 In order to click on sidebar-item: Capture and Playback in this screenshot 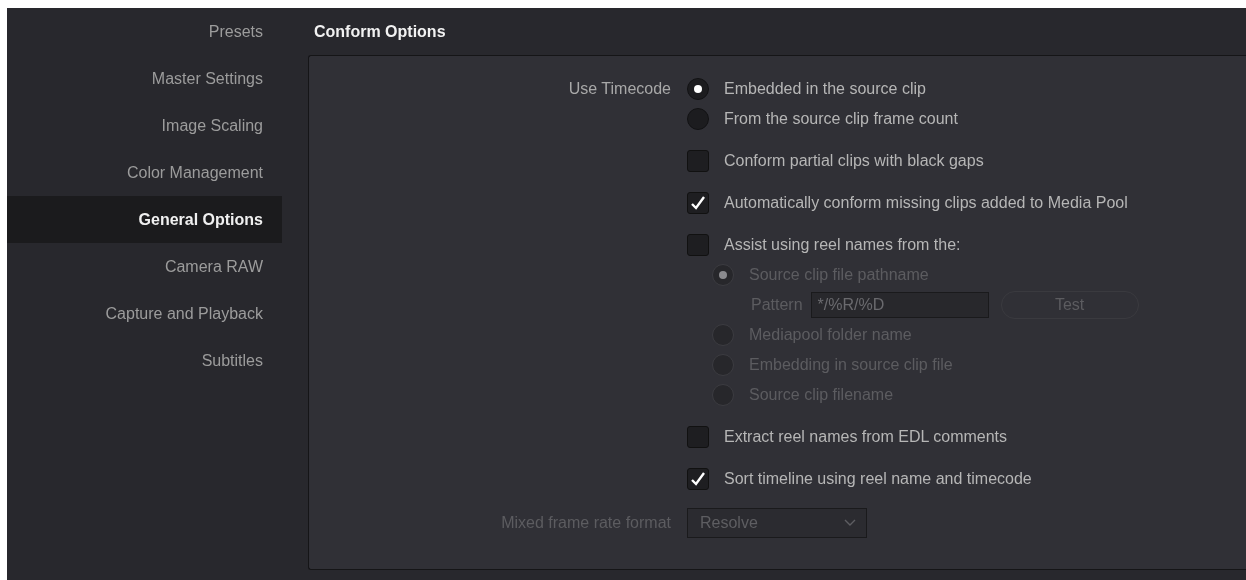, I will do `click(144, 313)`.